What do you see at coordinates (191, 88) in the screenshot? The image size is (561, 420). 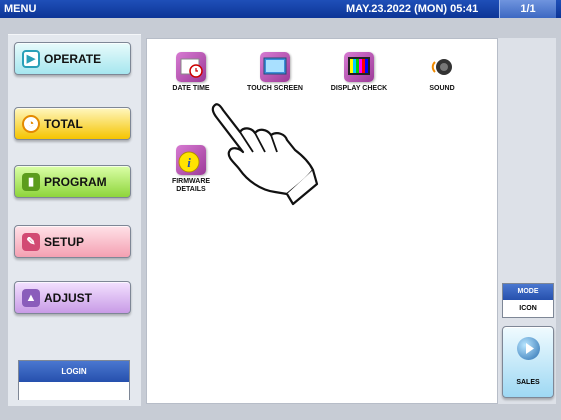 I see `tile-date-time-label: DATE TIME` at bounding box center [191, 88].